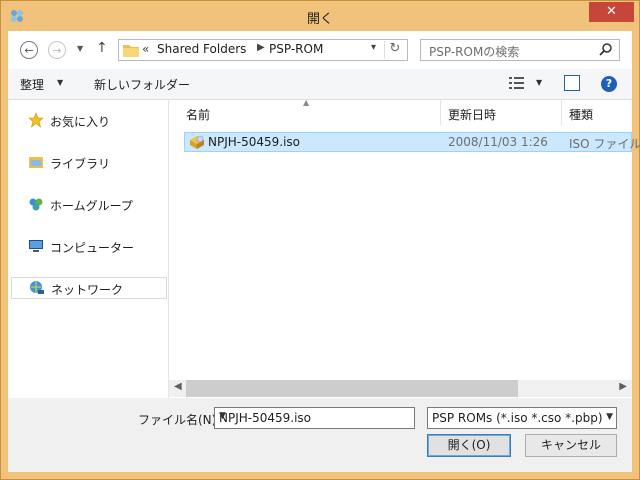 The height and width of the screenshot is (480, 640). What do you see at coordinates (254, 142) in the screenshot?
I see `file-name: NPJH-50459.iso` at bounding box center [254, 142].